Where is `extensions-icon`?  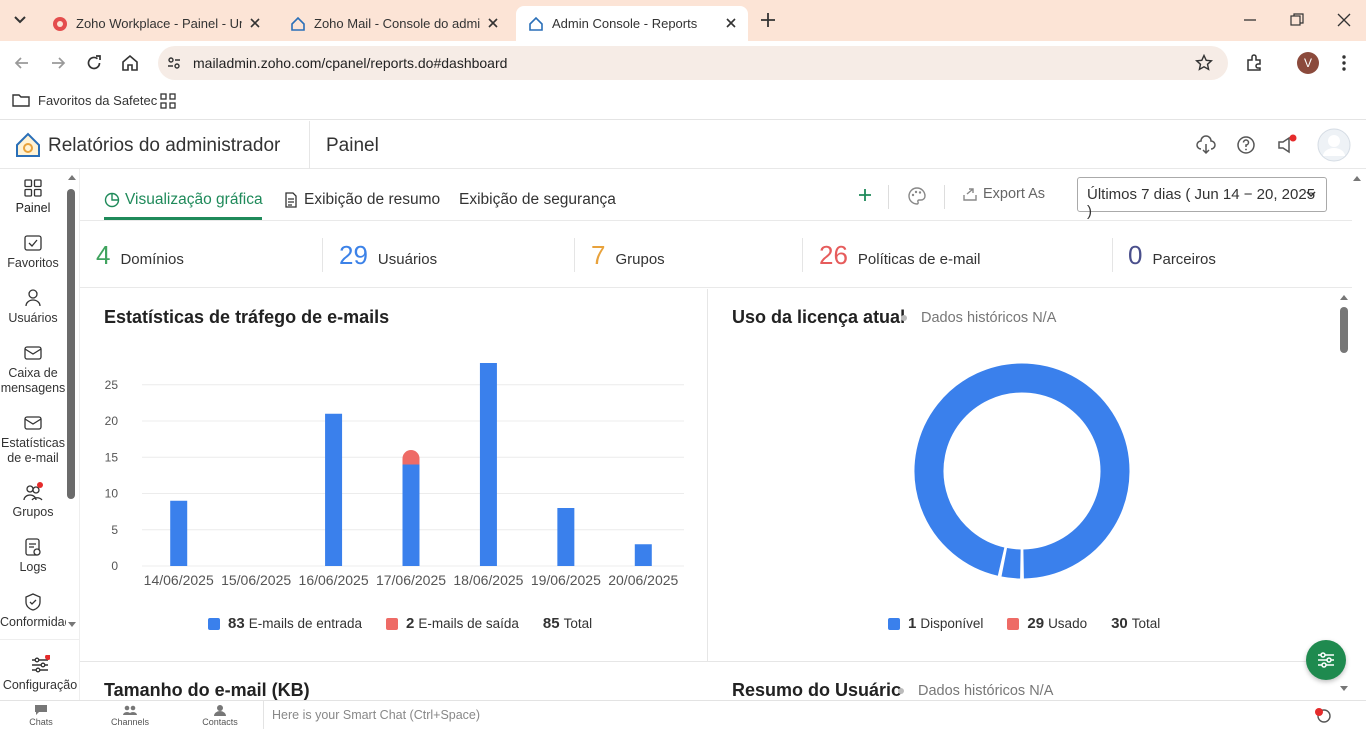 extensions-icon is located at coordinates (1255, 63).